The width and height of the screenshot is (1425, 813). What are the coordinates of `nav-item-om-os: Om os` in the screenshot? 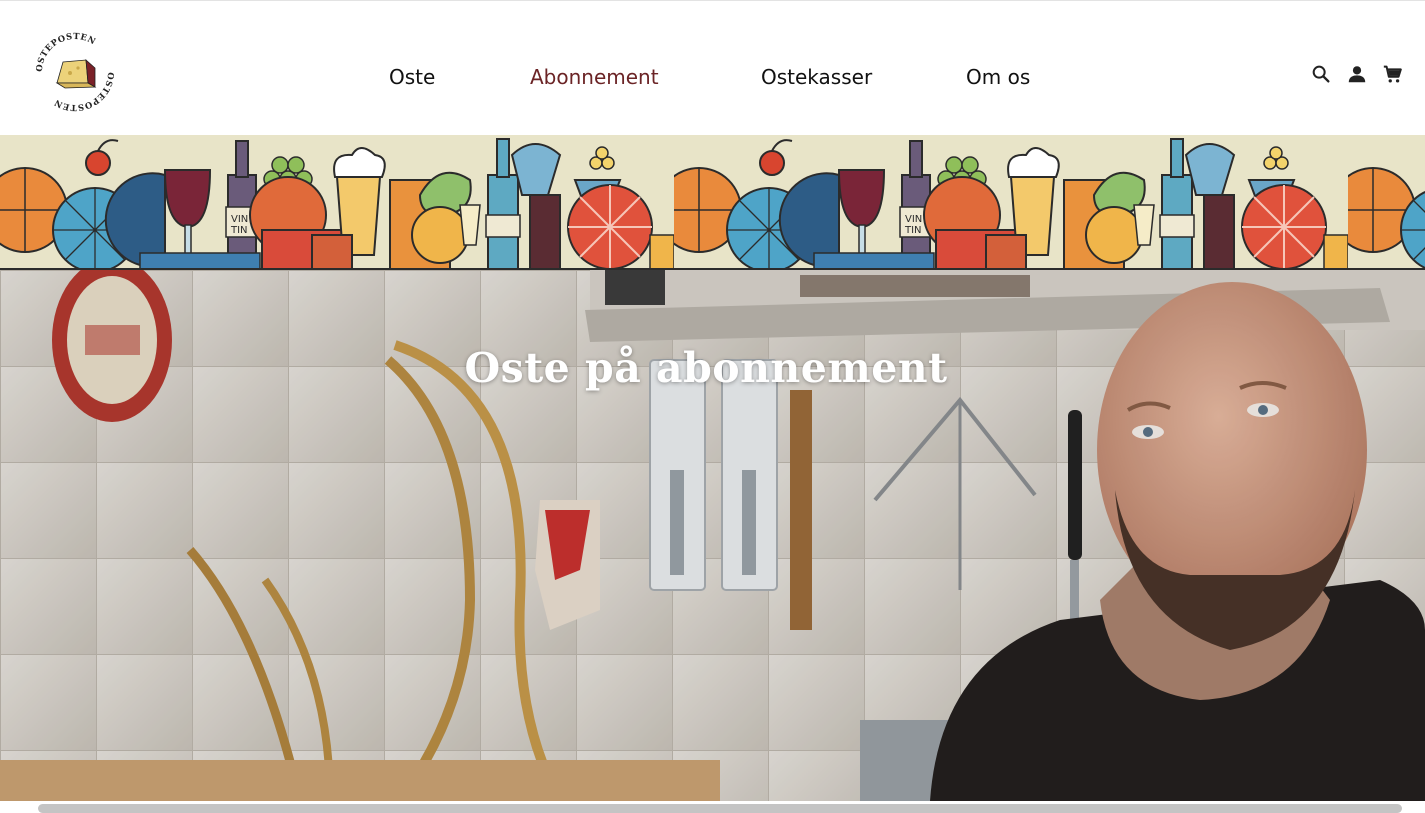 It's located at (998, 77).